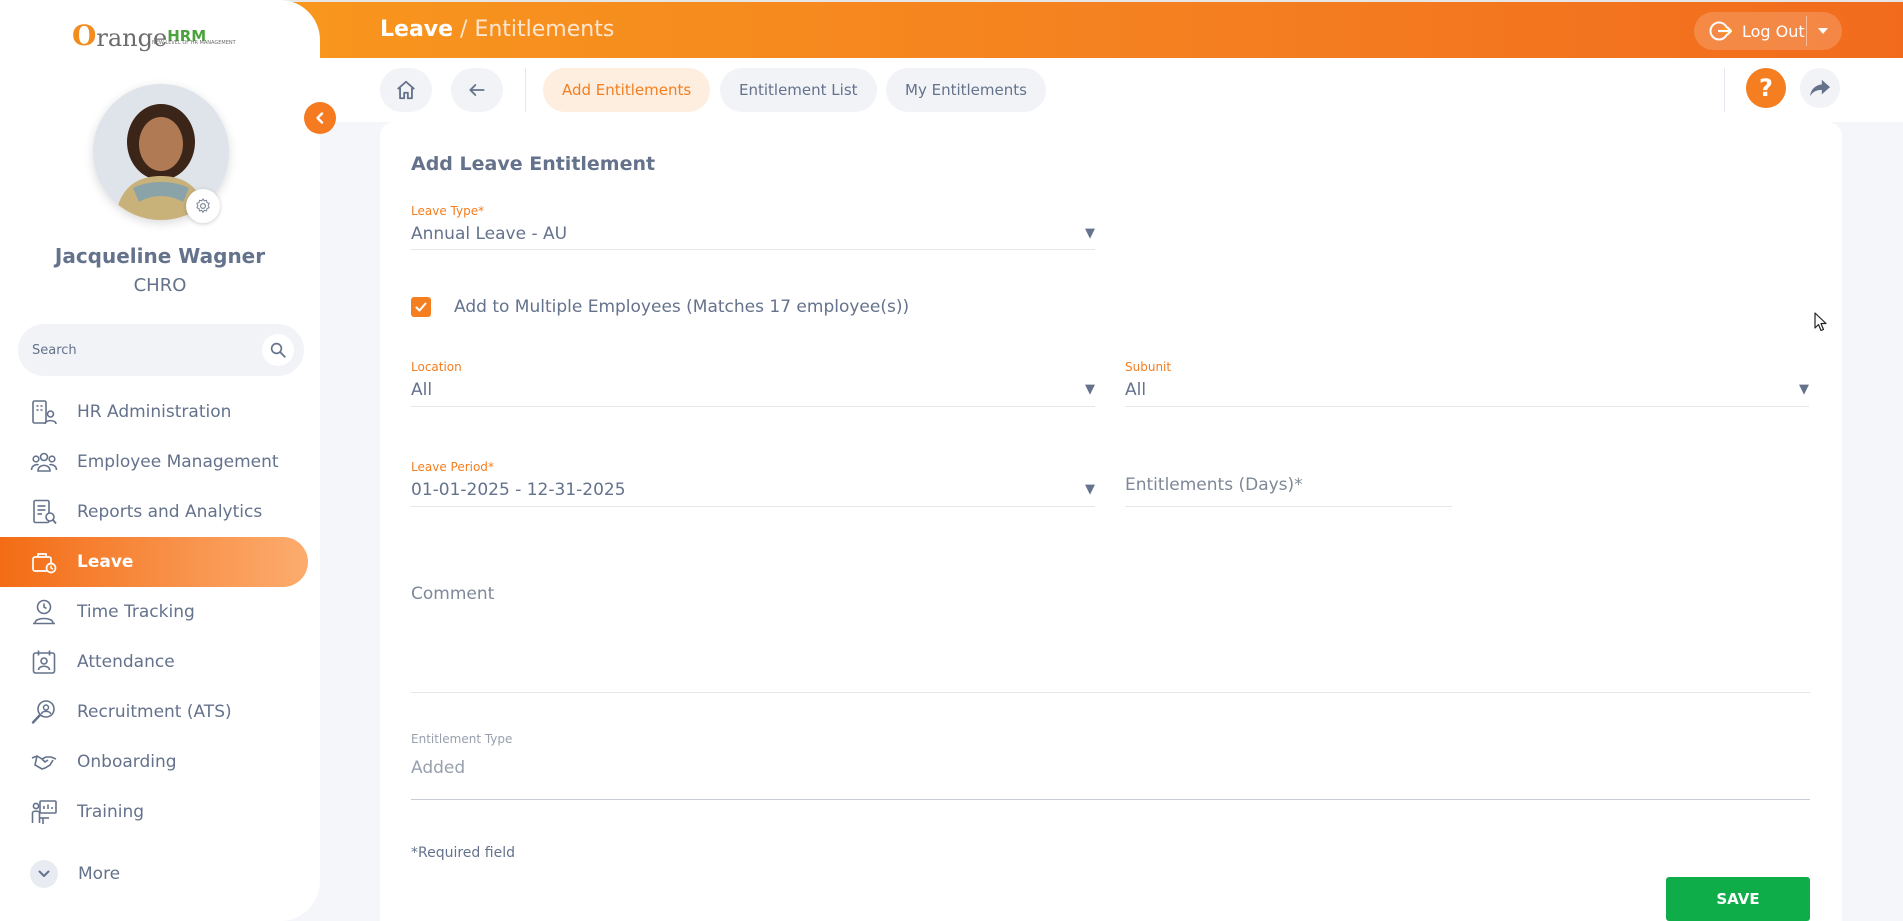 The width and height of the screenshot is (1903, 921). What do you see at coordinates (489, 234) in the screenshot?
I see `leave-type-value: Annual Leave - AU` at bounding box center [489, 234].